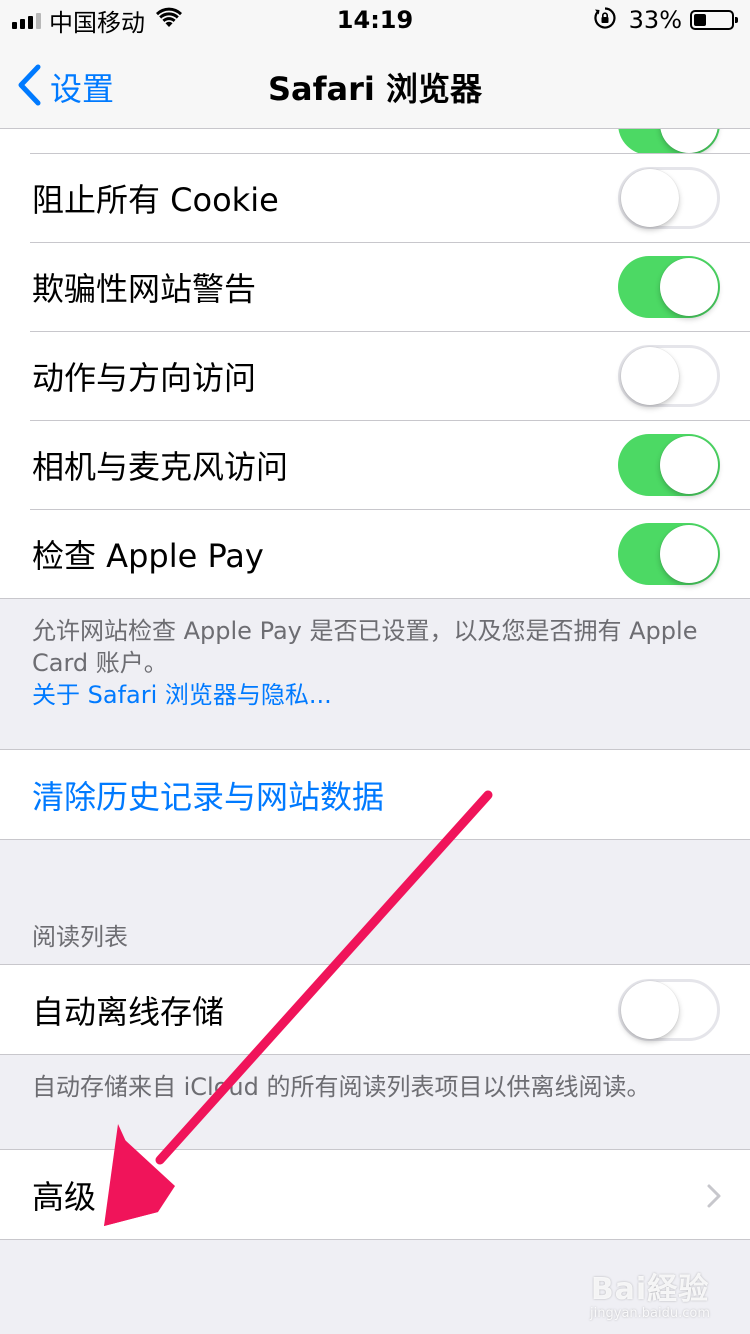  Describe the element at coordinates (375, 20) in the screenshot. I see `status-bar: 中国移动 14:19 33%` at that location.